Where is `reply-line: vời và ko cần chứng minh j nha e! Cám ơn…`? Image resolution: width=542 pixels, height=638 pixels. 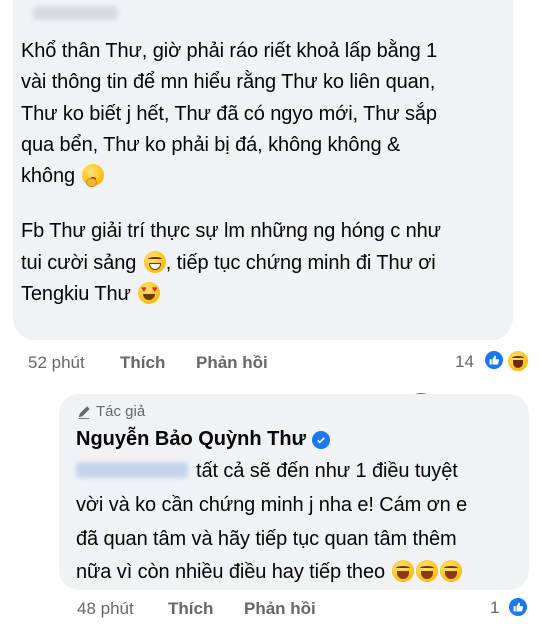 reply-line: vời và ko cần chứng minh j nha e! Cám ơn… is located at coordinates (272, 504).